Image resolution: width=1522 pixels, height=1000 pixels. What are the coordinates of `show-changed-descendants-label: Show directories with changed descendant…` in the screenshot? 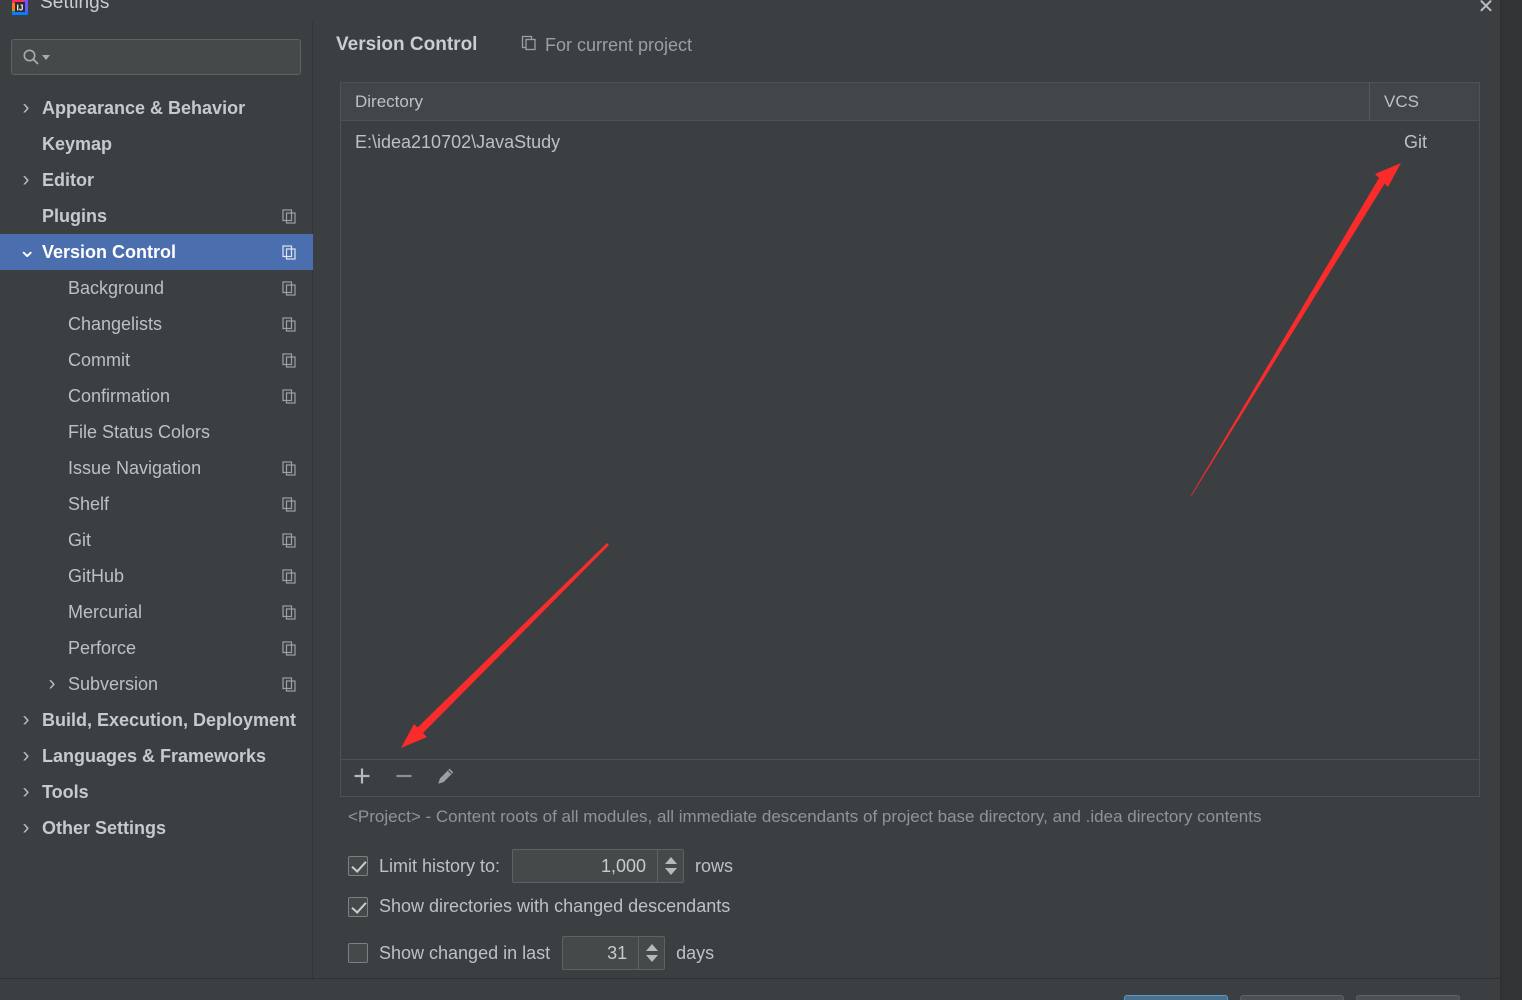 It's located at (555, 906).